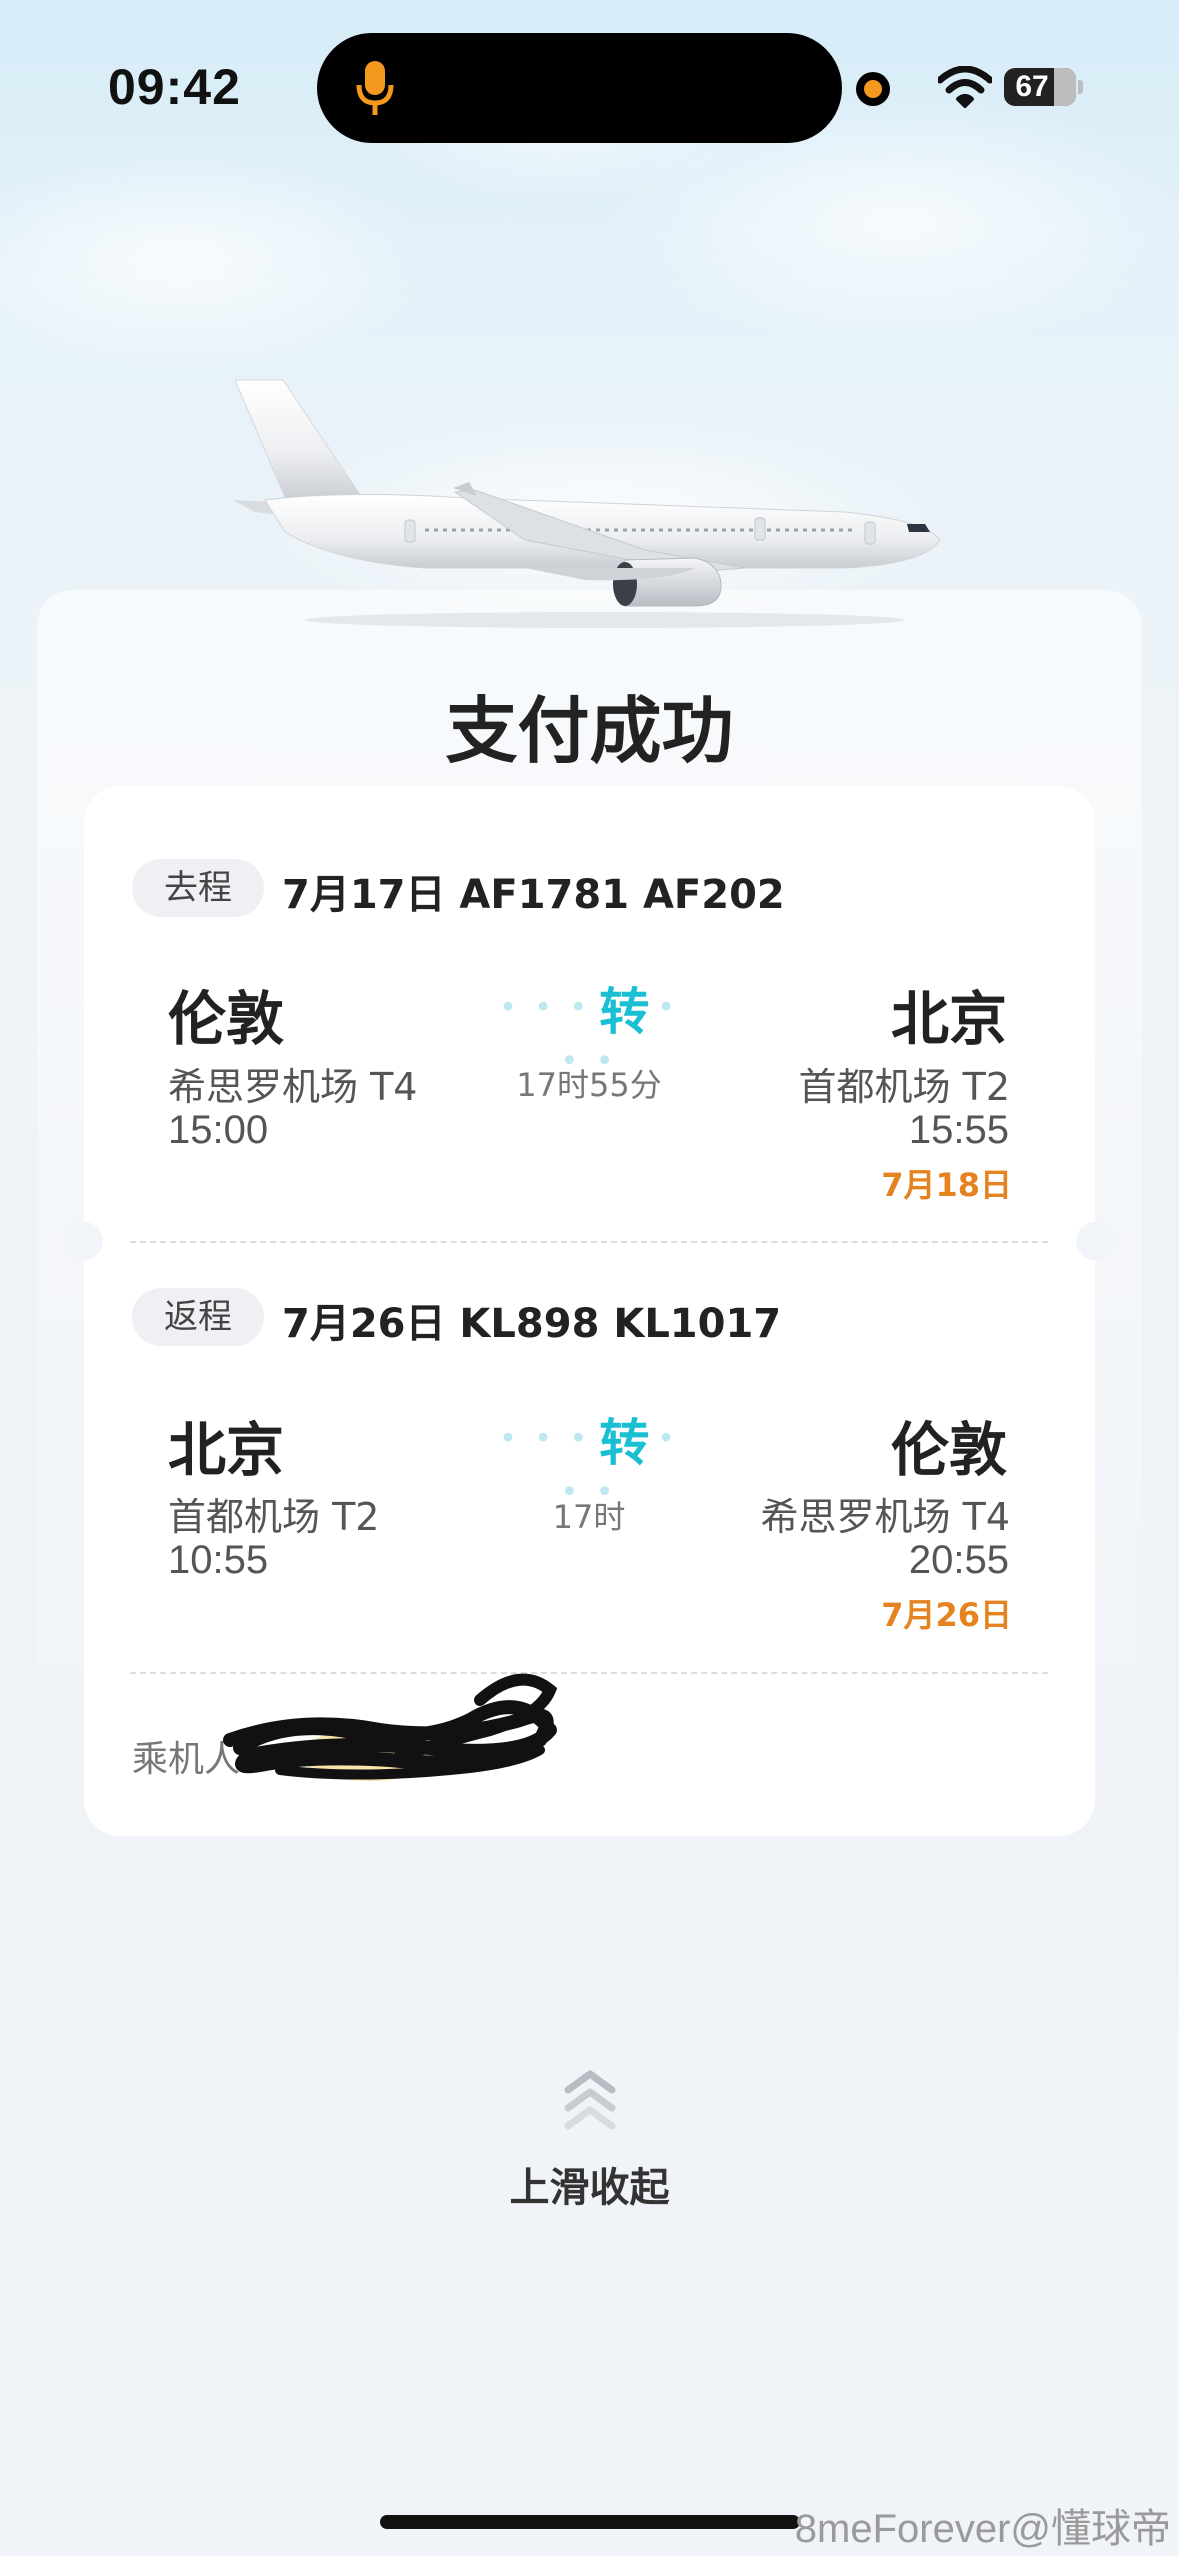 The width and height of the screenshot is (1179, 2556). What do you see at coordinates (218, 1130) in the screenshot?
I see `outbound-from-time: 15:00` at bounding box center [218, 1130].